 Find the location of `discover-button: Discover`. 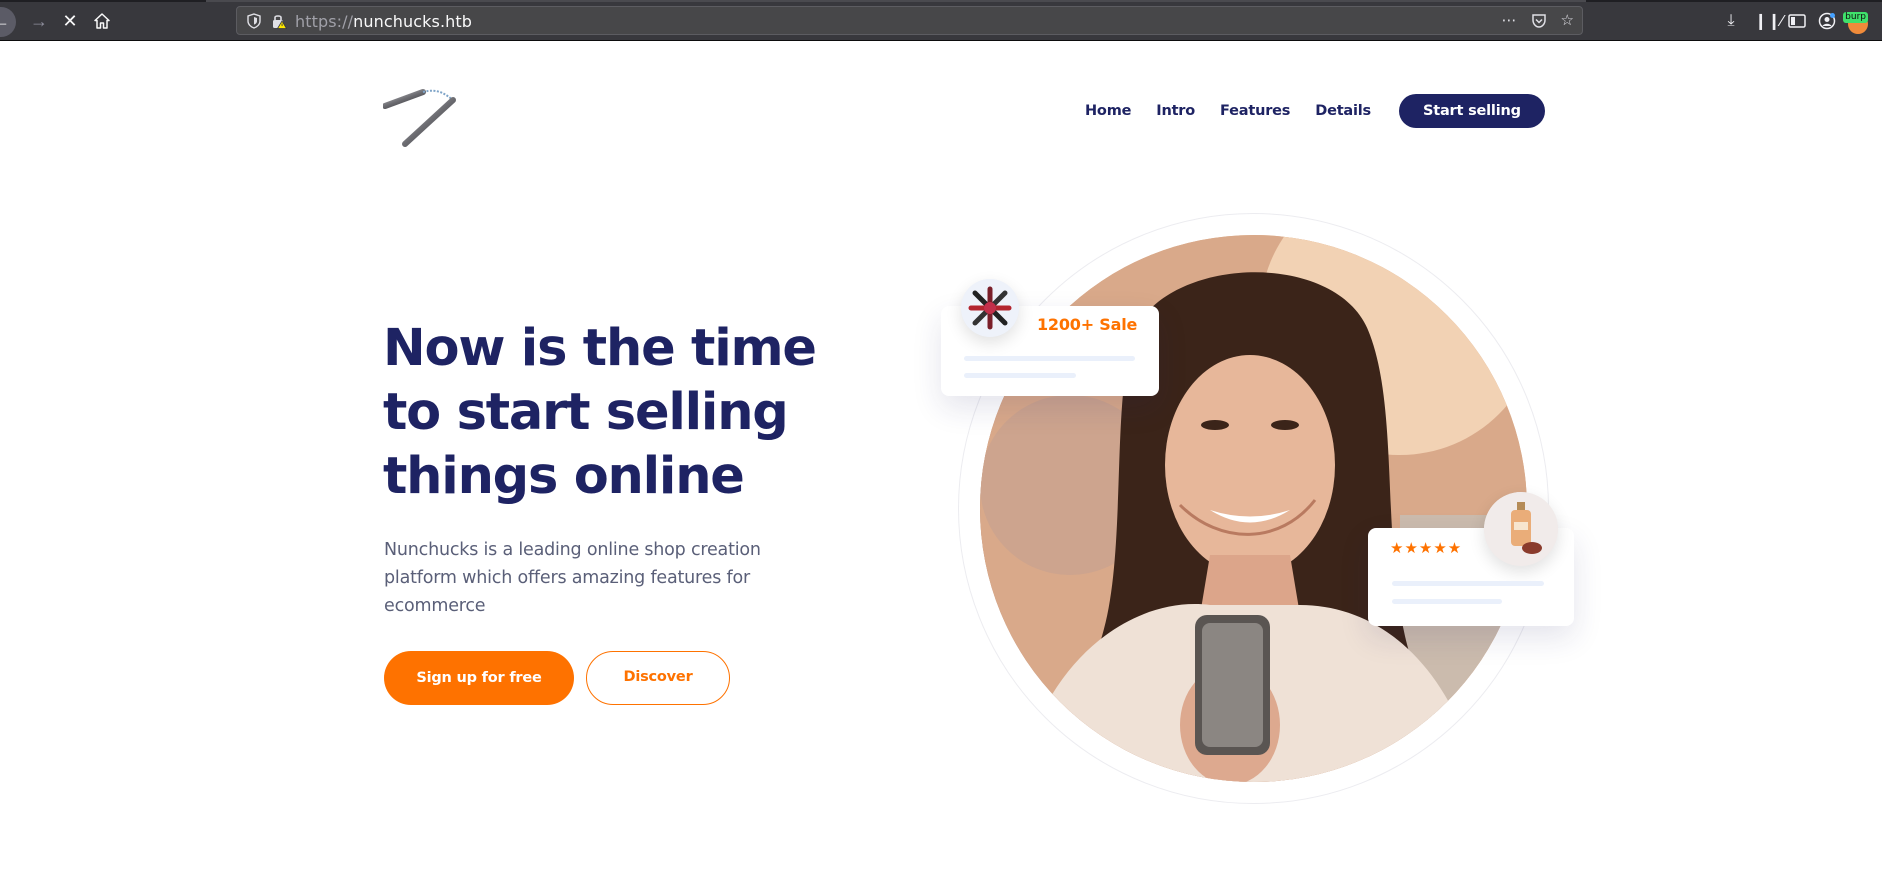

discover-button: Discover is located at coordinates (658, 678).